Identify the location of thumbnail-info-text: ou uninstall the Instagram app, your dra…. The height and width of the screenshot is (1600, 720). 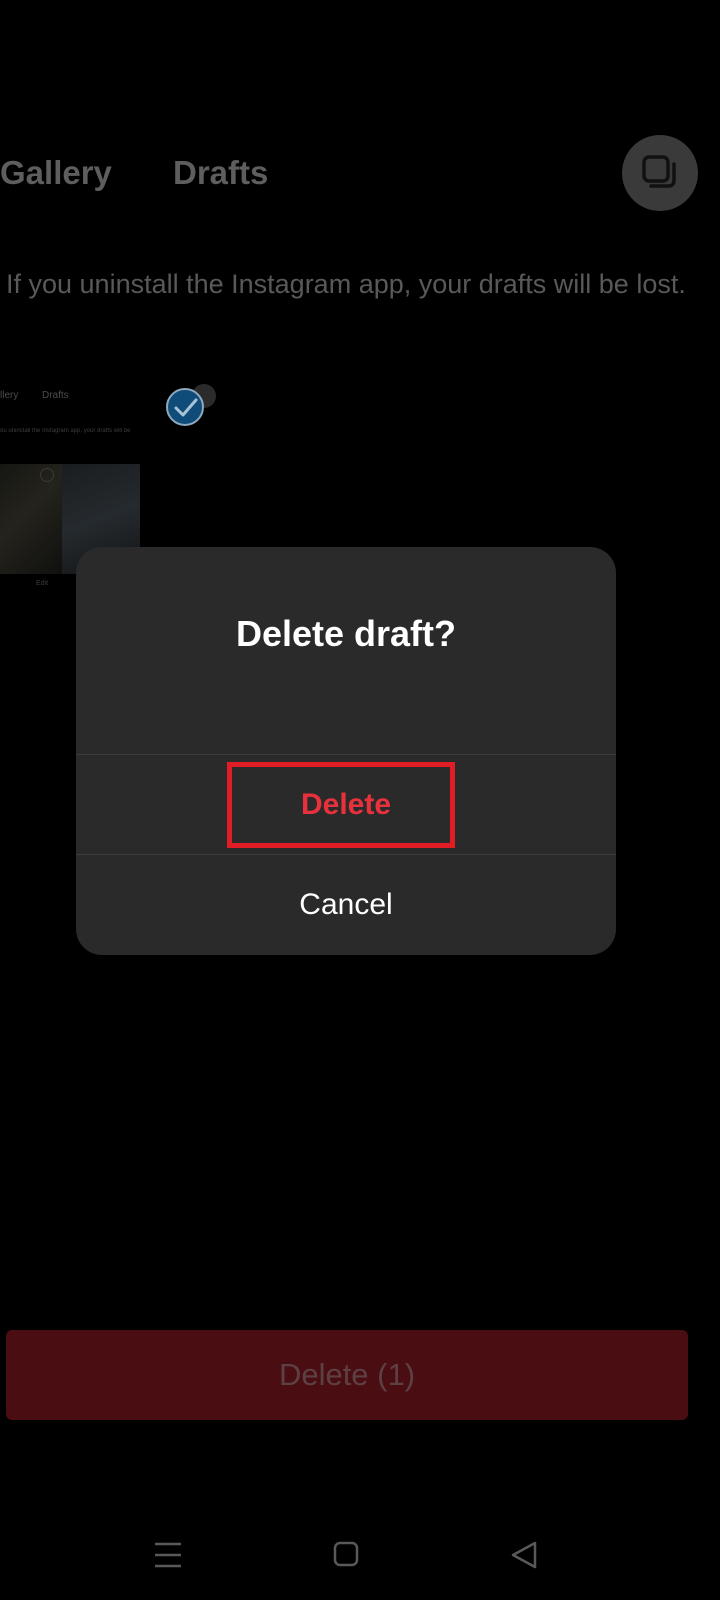
(65, 431).